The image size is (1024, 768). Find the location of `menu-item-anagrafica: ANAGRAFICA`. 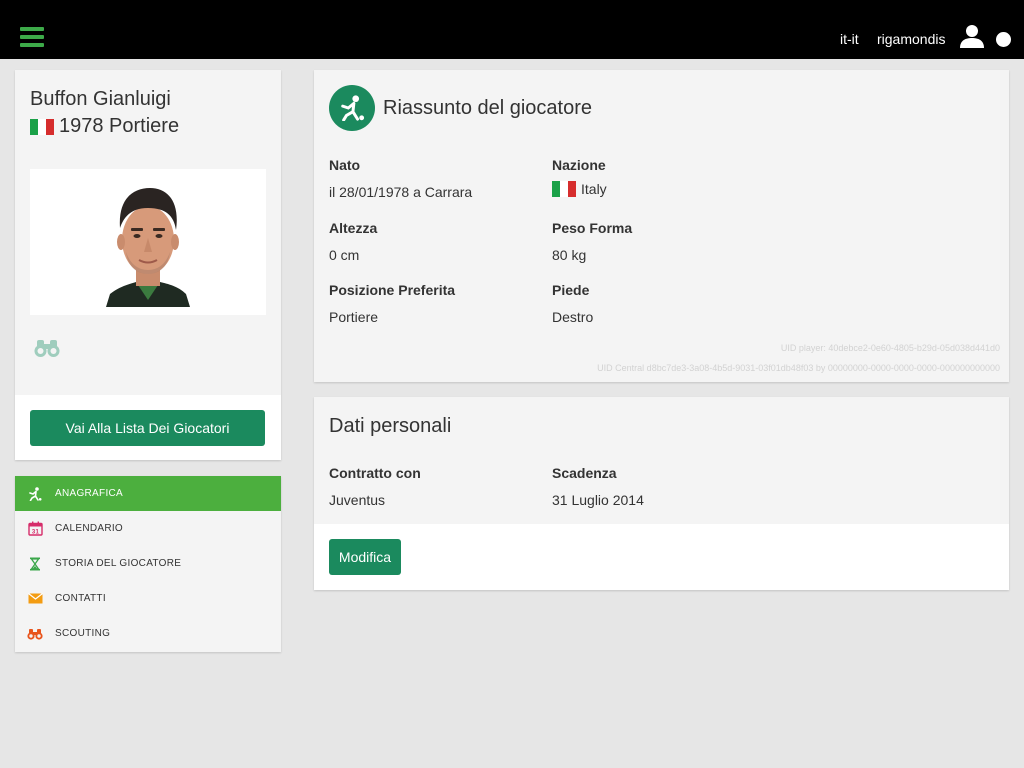

menu-item-anagrafica: ANAGRAFICA is located at coordinates (148, 493).